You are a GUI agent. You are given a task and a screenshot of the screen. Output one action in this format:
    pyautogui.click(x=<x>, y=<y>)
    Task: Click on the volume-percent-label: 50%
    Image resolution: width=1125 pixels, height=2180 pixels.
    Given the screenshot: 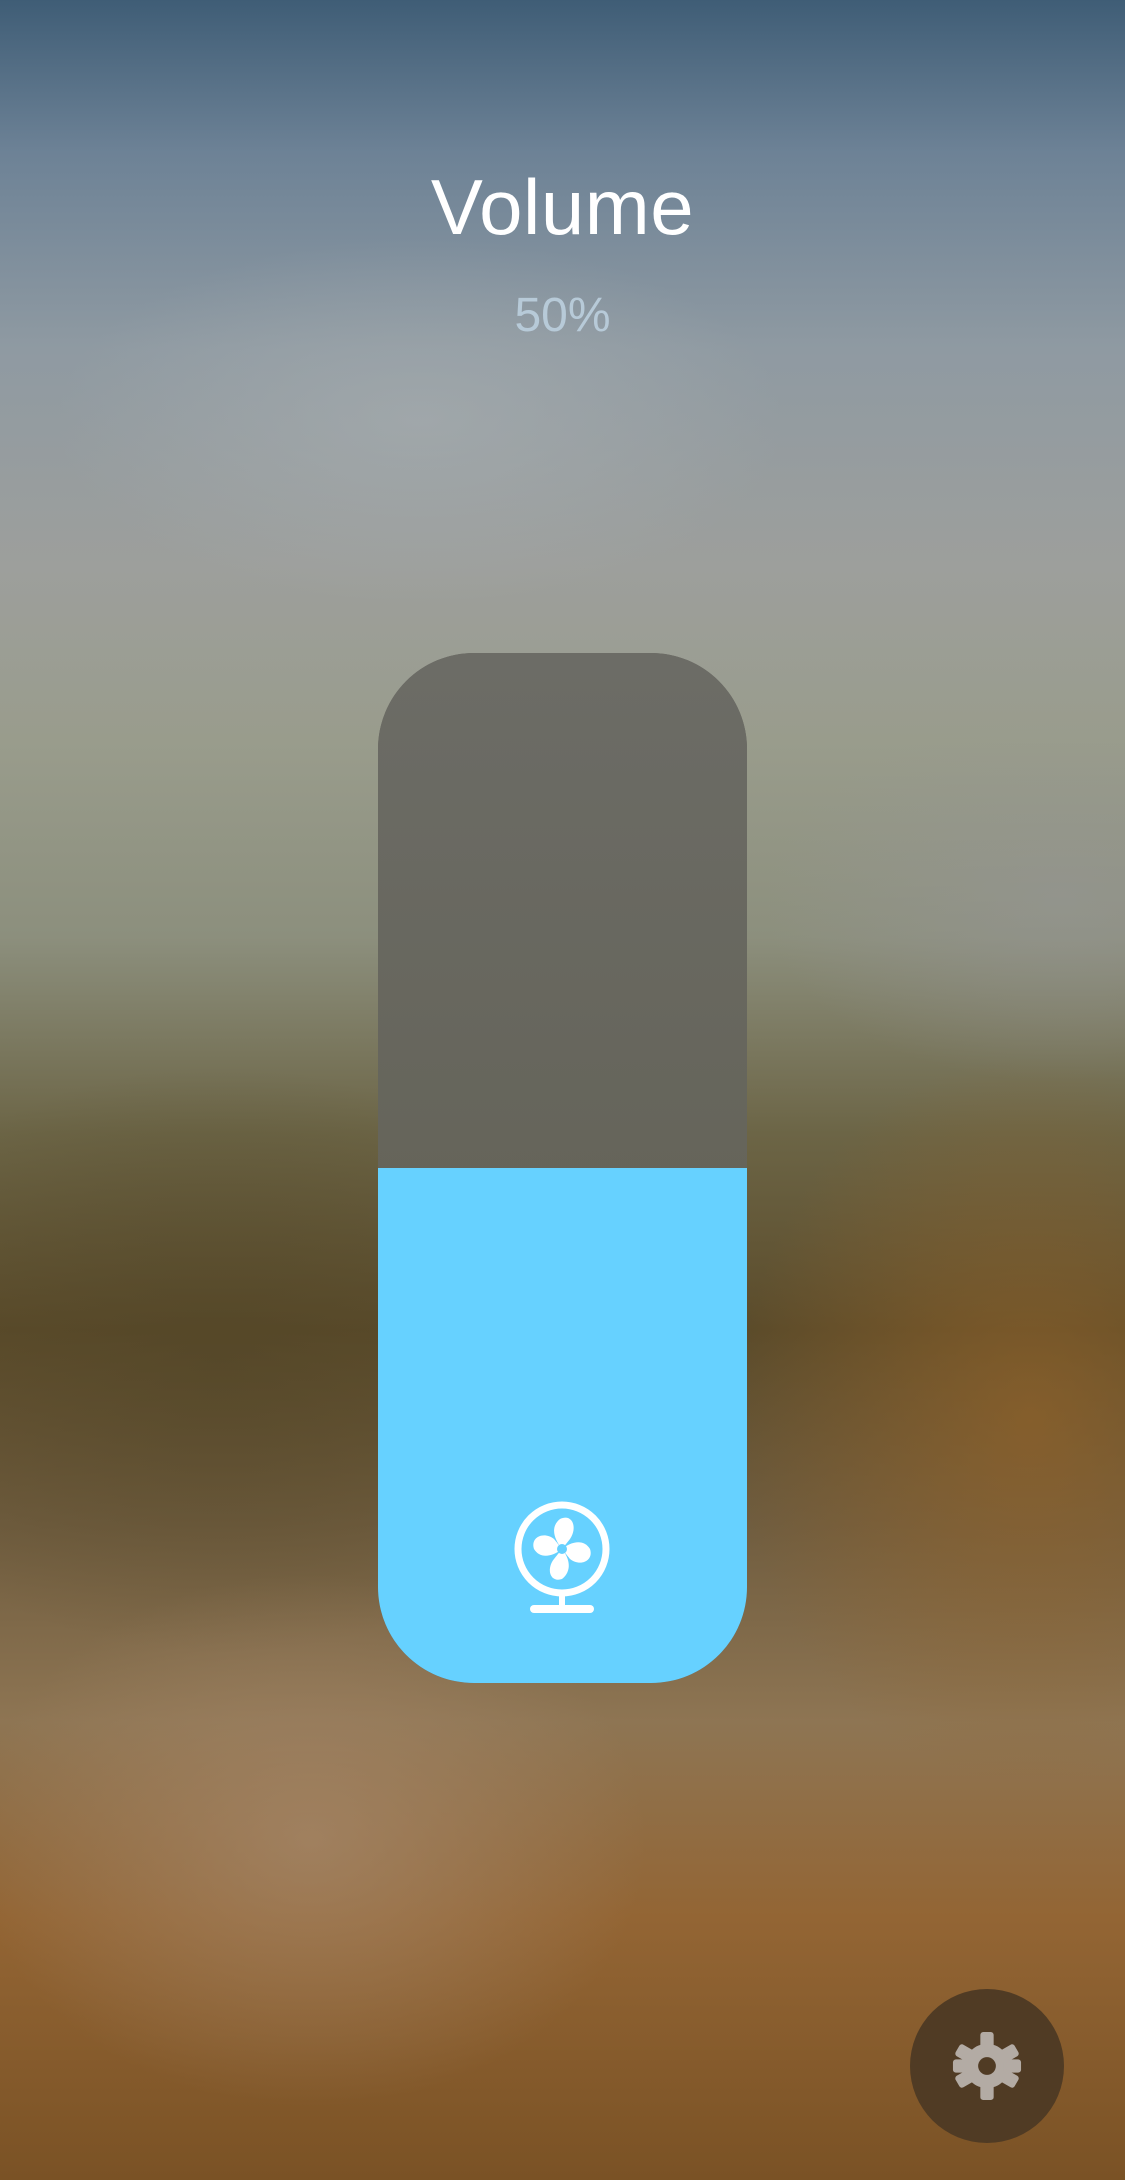 What is the action you would take?
    pyautogui.click(x=562, y=315)
    